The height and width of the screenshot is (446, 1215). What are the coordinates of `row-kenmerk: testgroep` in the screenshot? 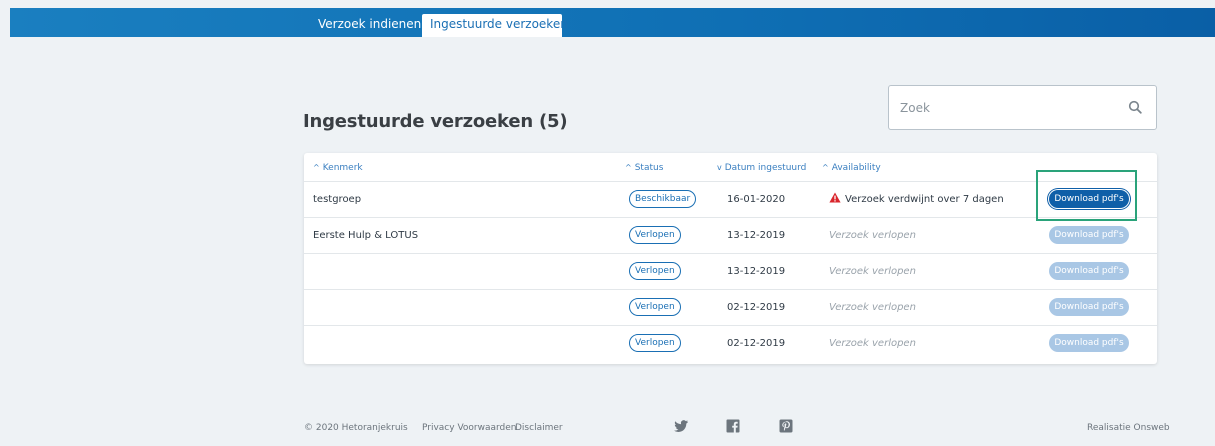 It's located at (337, 199).